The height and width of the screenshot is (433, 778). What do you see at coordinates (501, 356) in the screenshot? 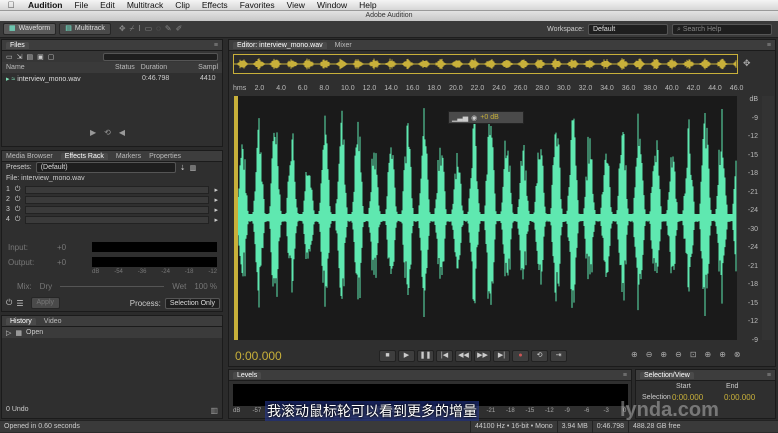
I see `go-end-icon: ▶|` at bounding box center [501, 356].